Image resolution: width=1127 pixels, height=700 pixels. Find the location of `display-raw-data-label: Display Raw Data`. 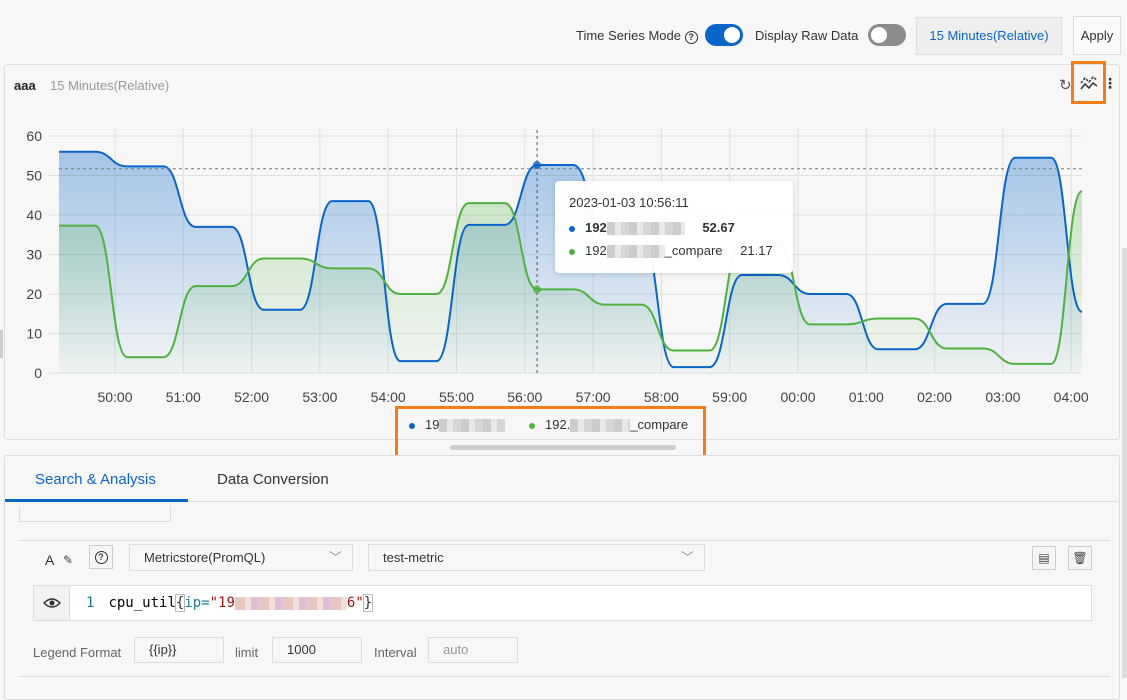

display-raw-data-label: Display Raw Data is located at coordinates (807, 35).